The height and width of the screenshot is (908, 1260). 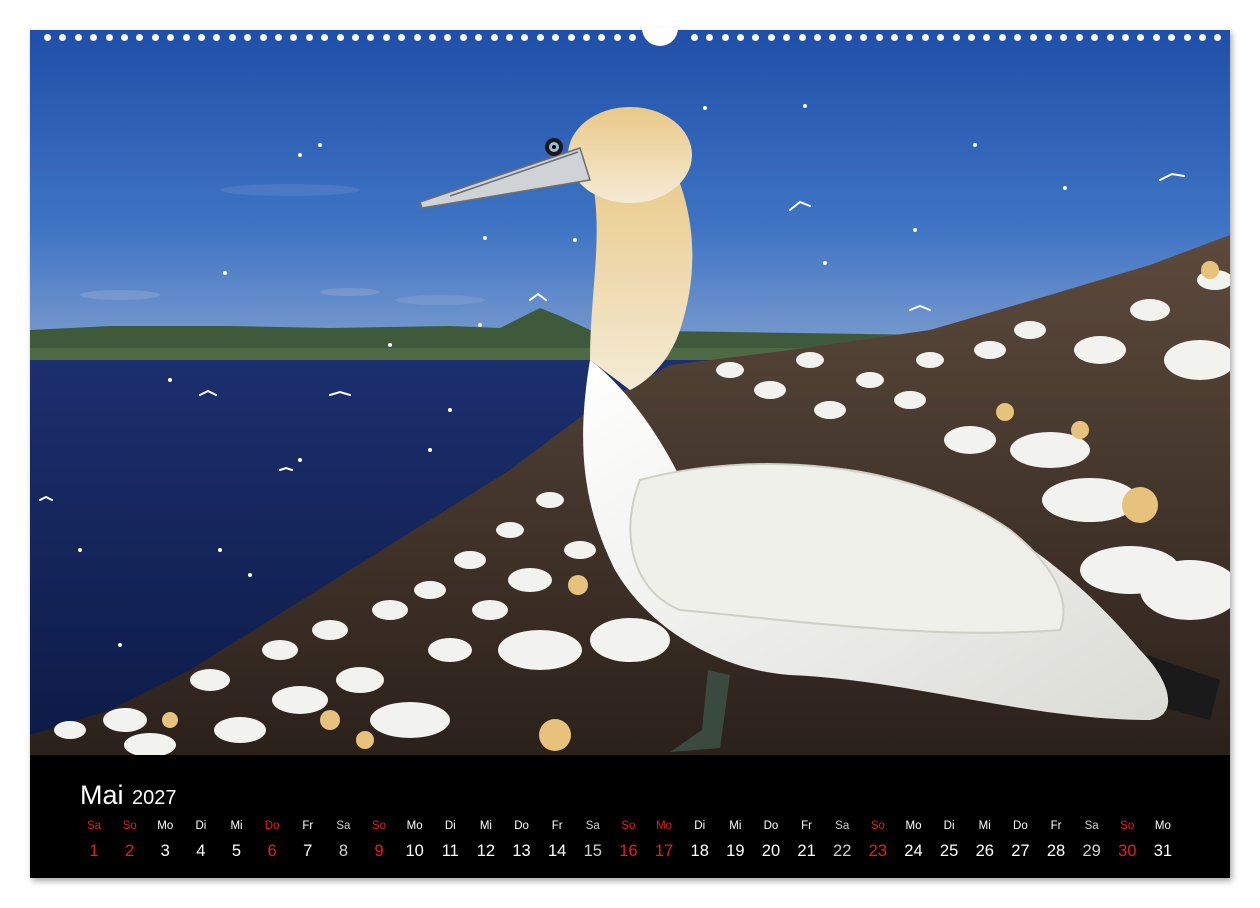 What do you see at coordinates (699, 851) in the screenshot?
I see `day-number: 18` at bounding box center [699, 851].